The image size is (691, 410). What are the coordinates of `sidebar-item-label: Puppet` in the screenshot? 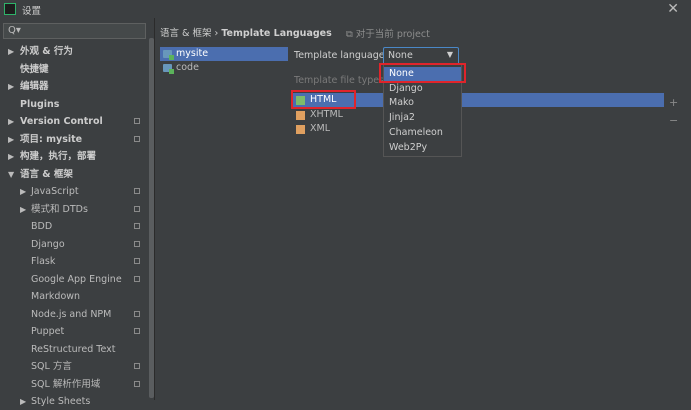 It's located at (48, 331).